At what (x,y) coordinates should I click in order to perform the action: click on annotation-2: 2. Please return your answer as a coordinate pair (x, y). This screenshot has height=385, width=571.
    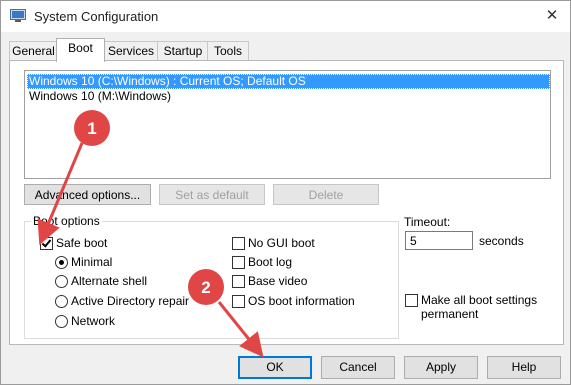
    Looking at the image, I should click on (226, 313).